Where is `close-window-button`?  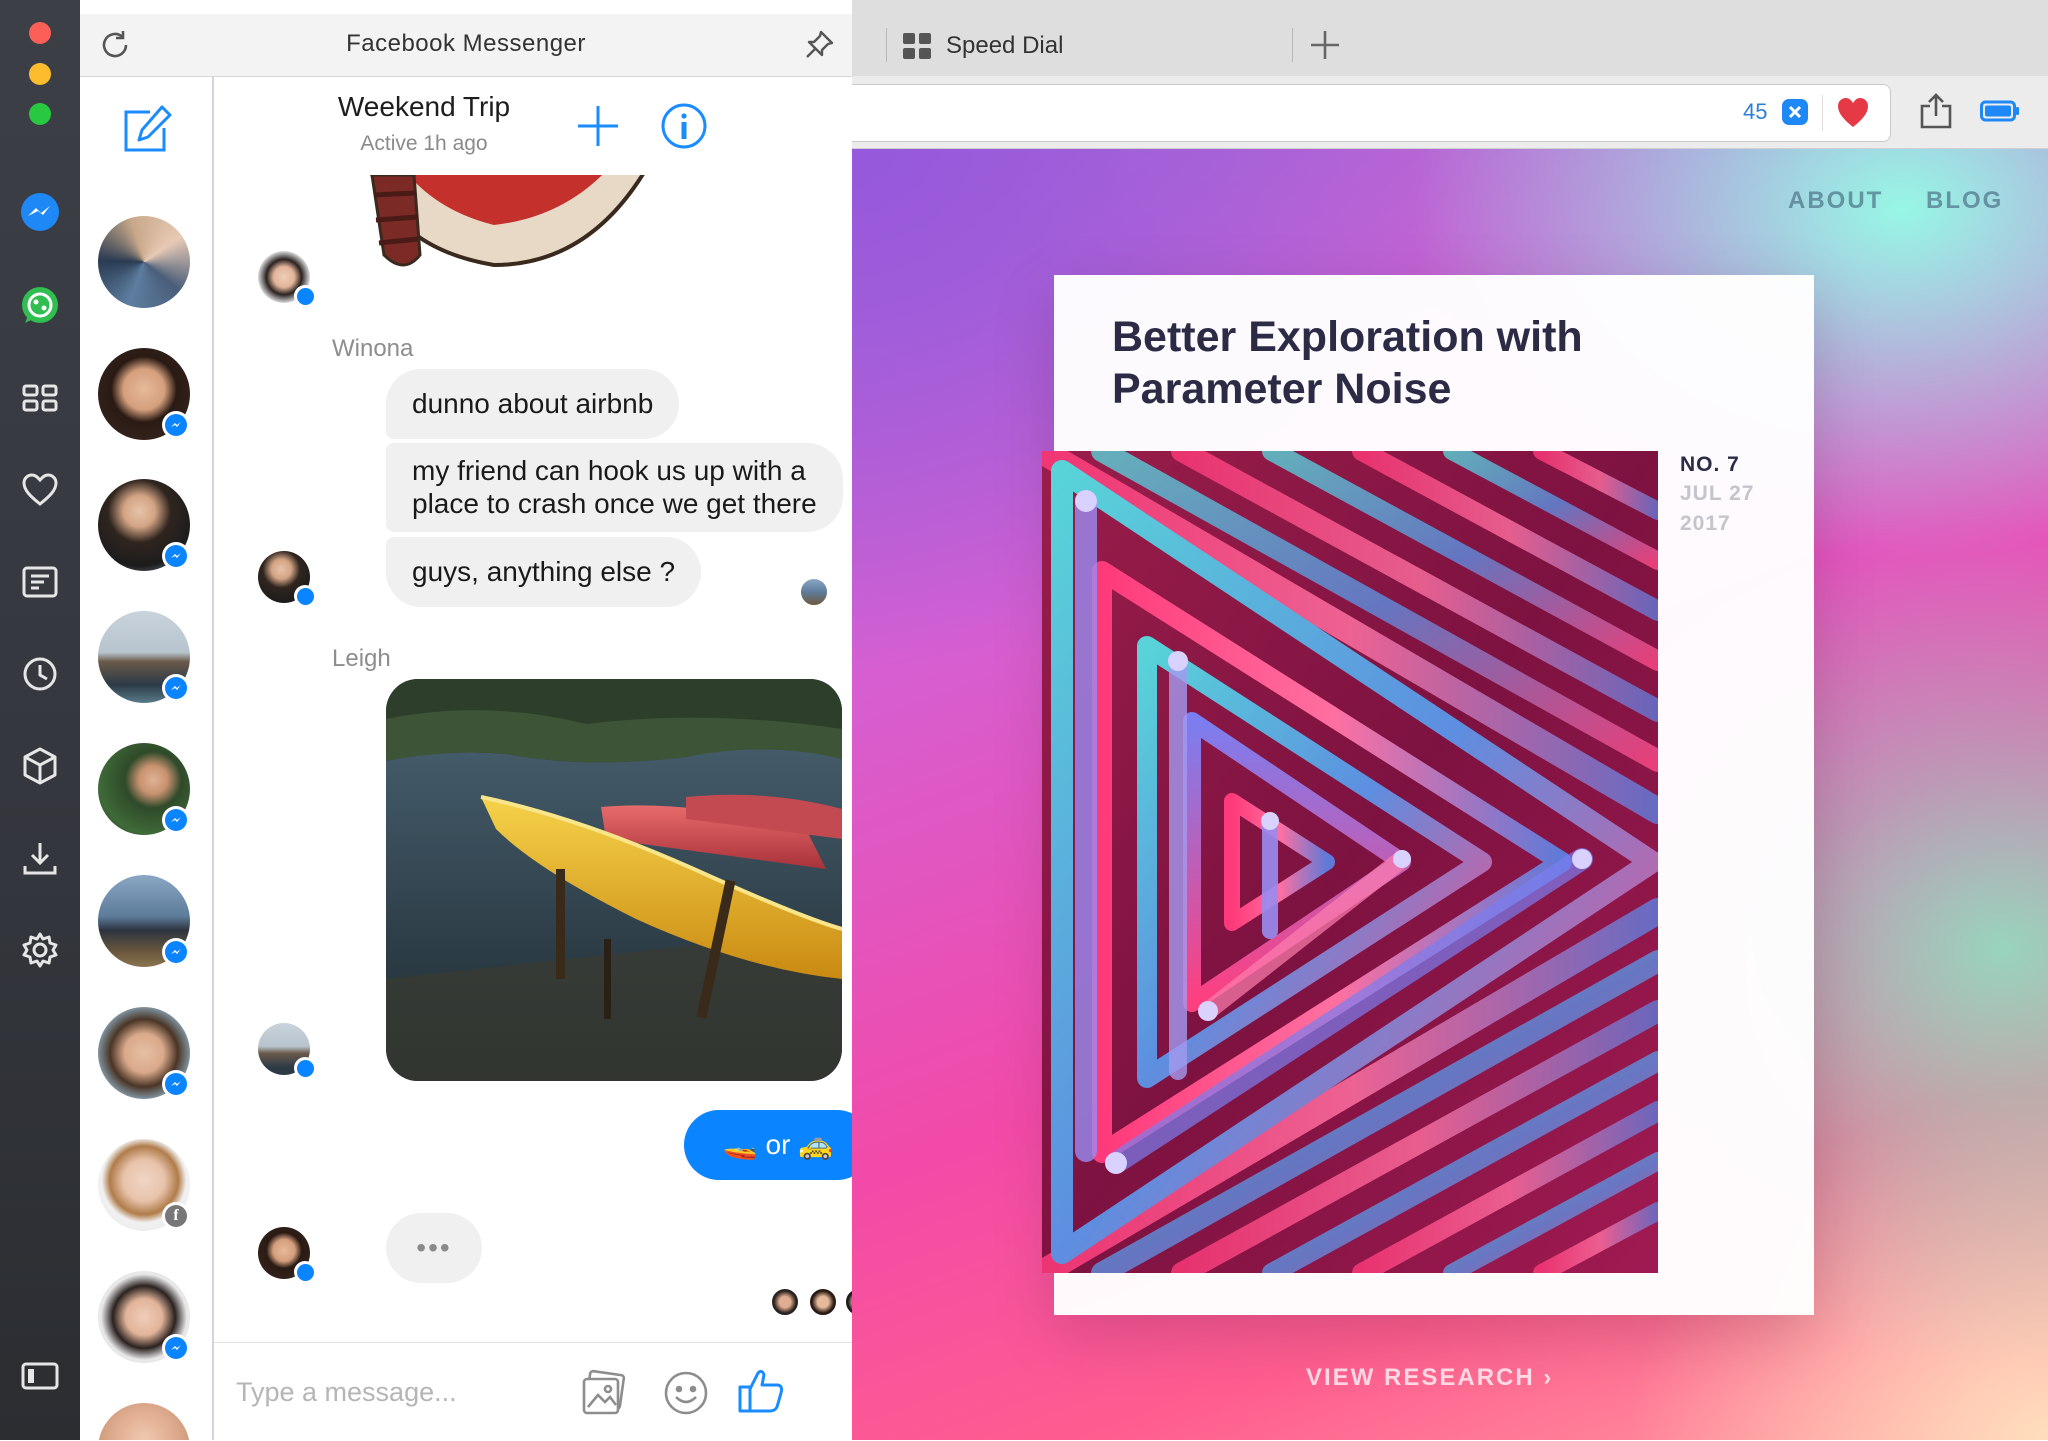
close-window-button is located at coordinates (40, 33).